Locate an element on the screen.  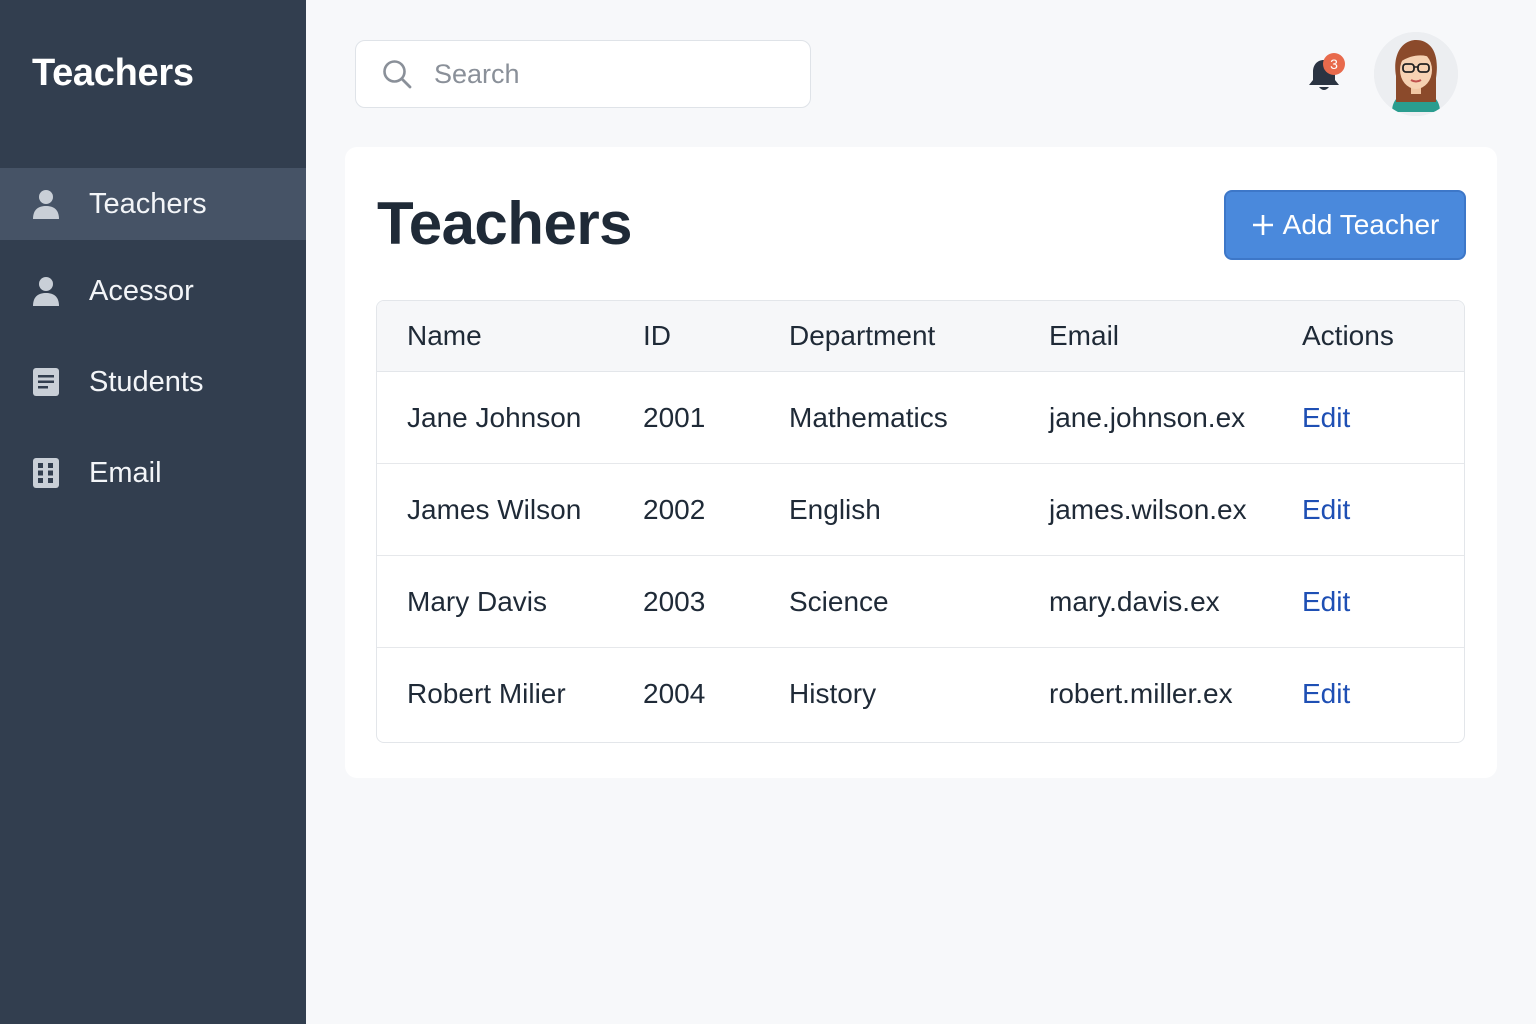
teacher-name: Jane Johnson is located at coordinates (494, 417).